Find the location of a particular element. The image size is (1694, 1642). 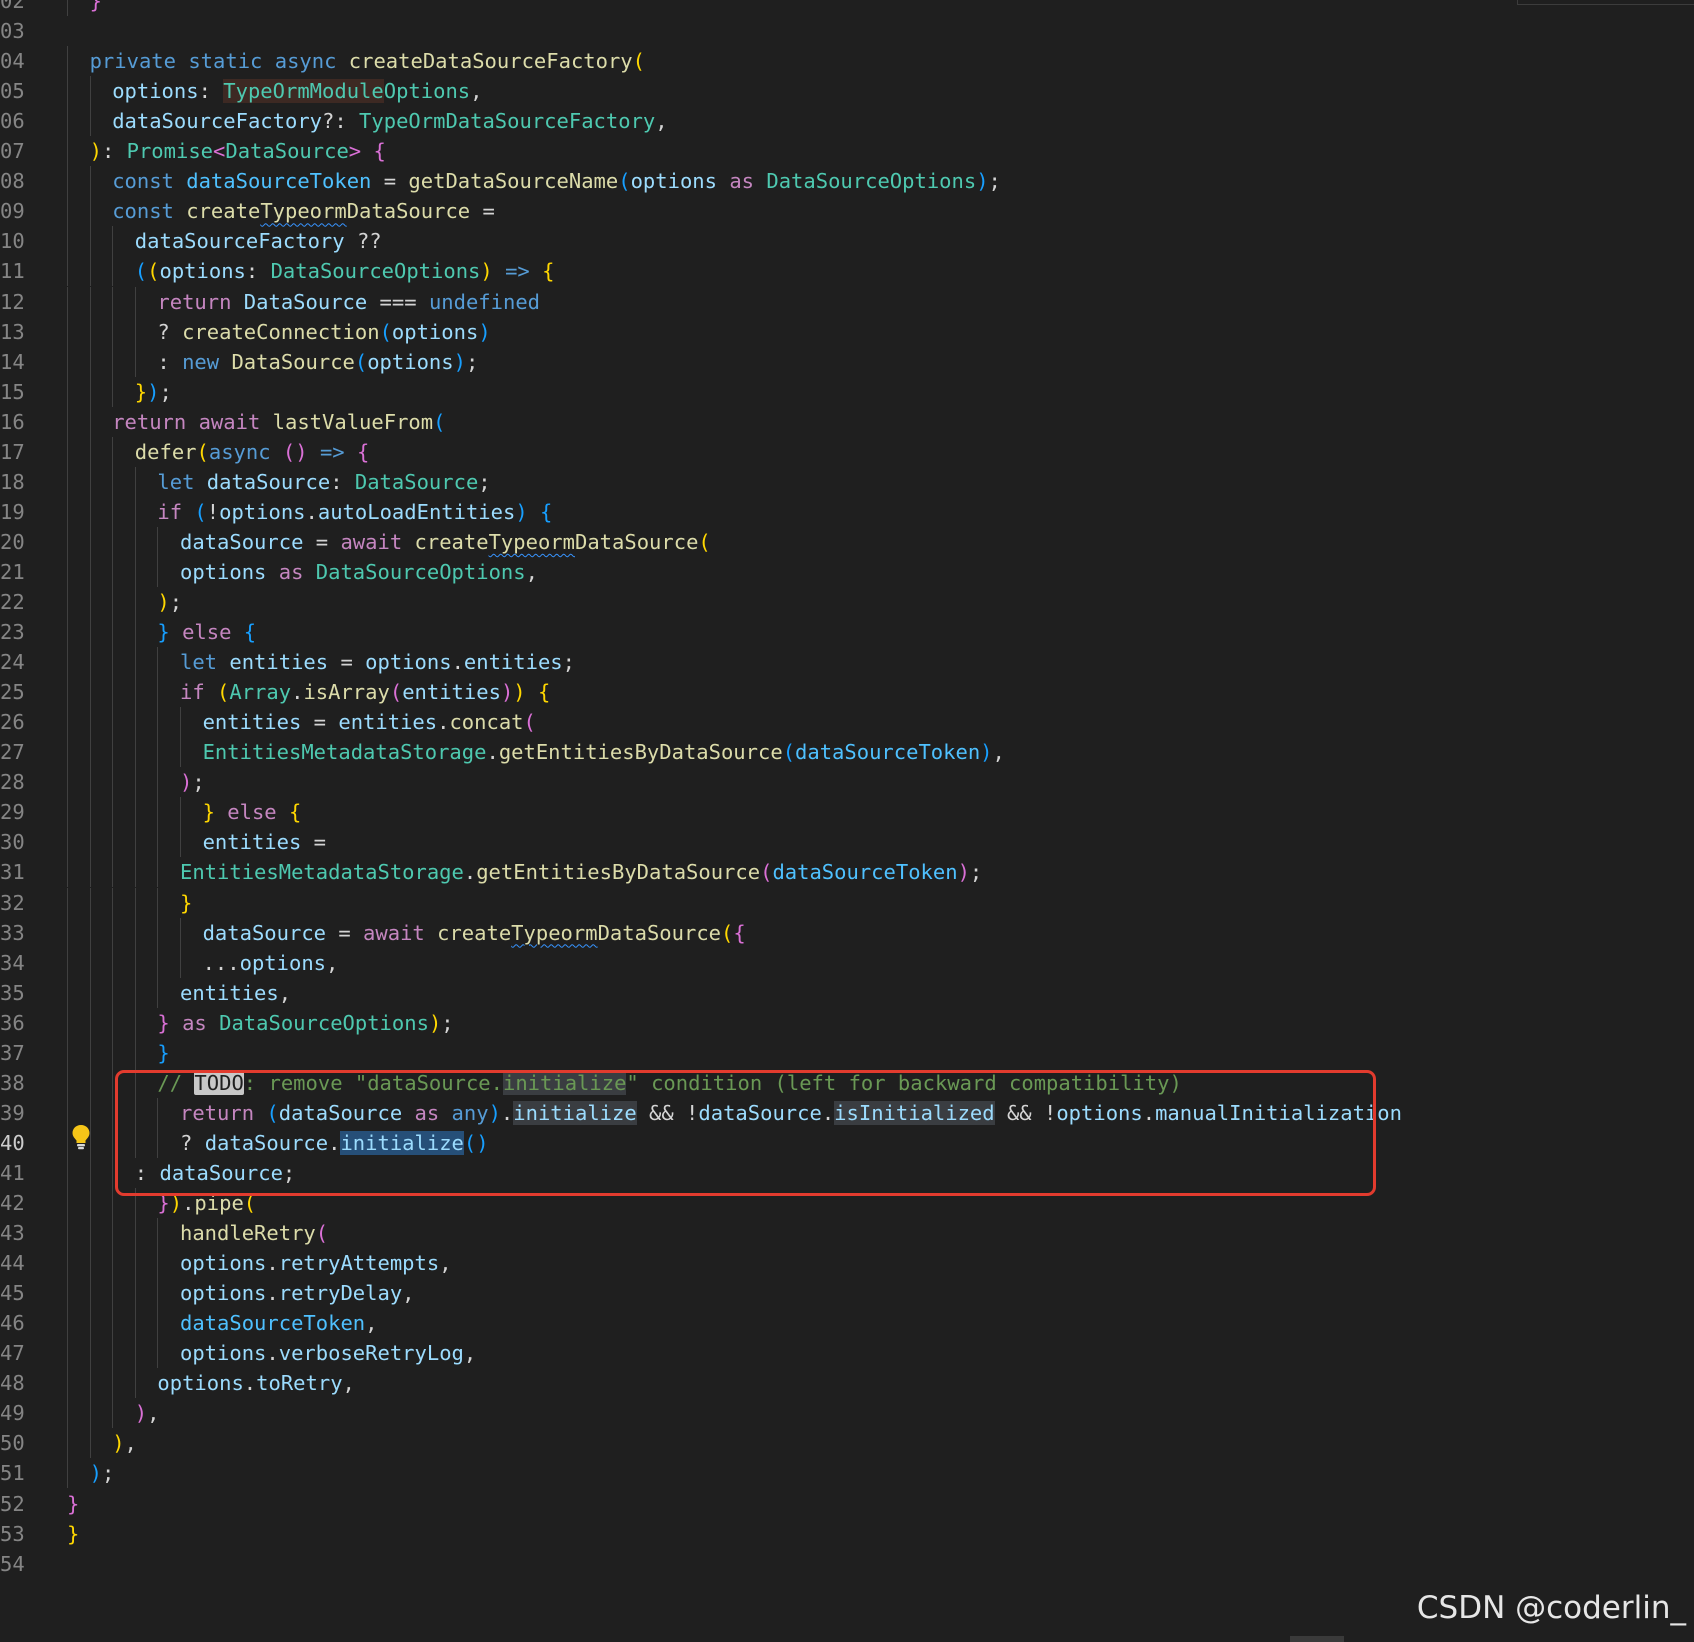

code-line: 19 if (!options.autoLoadEntities) { is located at coordinates (847, 512).